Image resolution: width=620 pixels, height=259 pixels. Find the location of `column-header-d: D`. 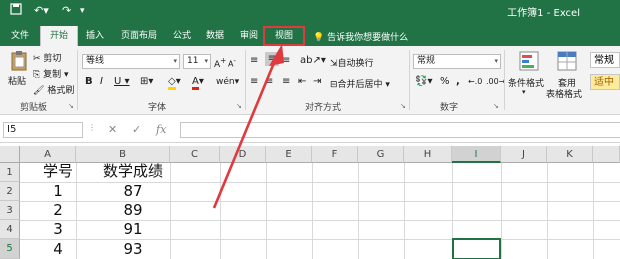

column-header-d: D is located at coordinates (243, 154).